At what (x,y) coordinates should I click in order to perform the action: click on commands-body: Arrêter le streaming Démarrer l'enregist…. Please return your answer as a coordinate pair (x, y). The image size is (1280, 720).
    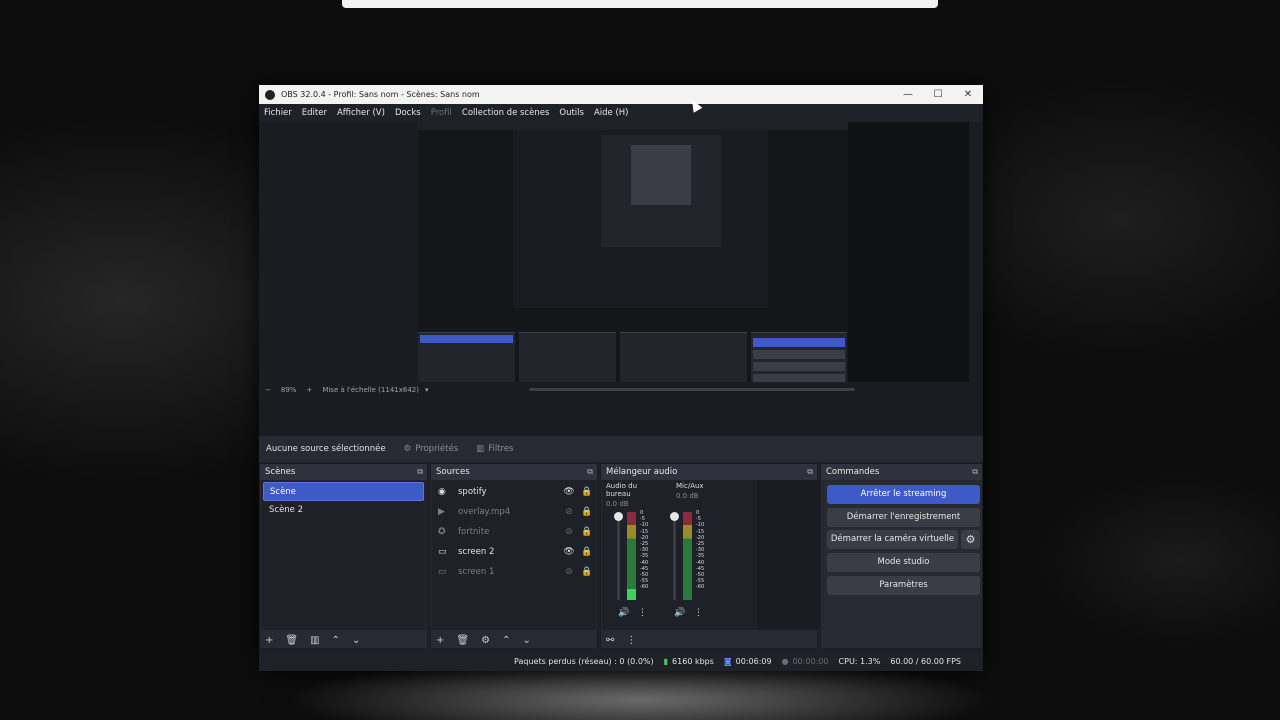
    Looking at the image, I should click on (901, 555).